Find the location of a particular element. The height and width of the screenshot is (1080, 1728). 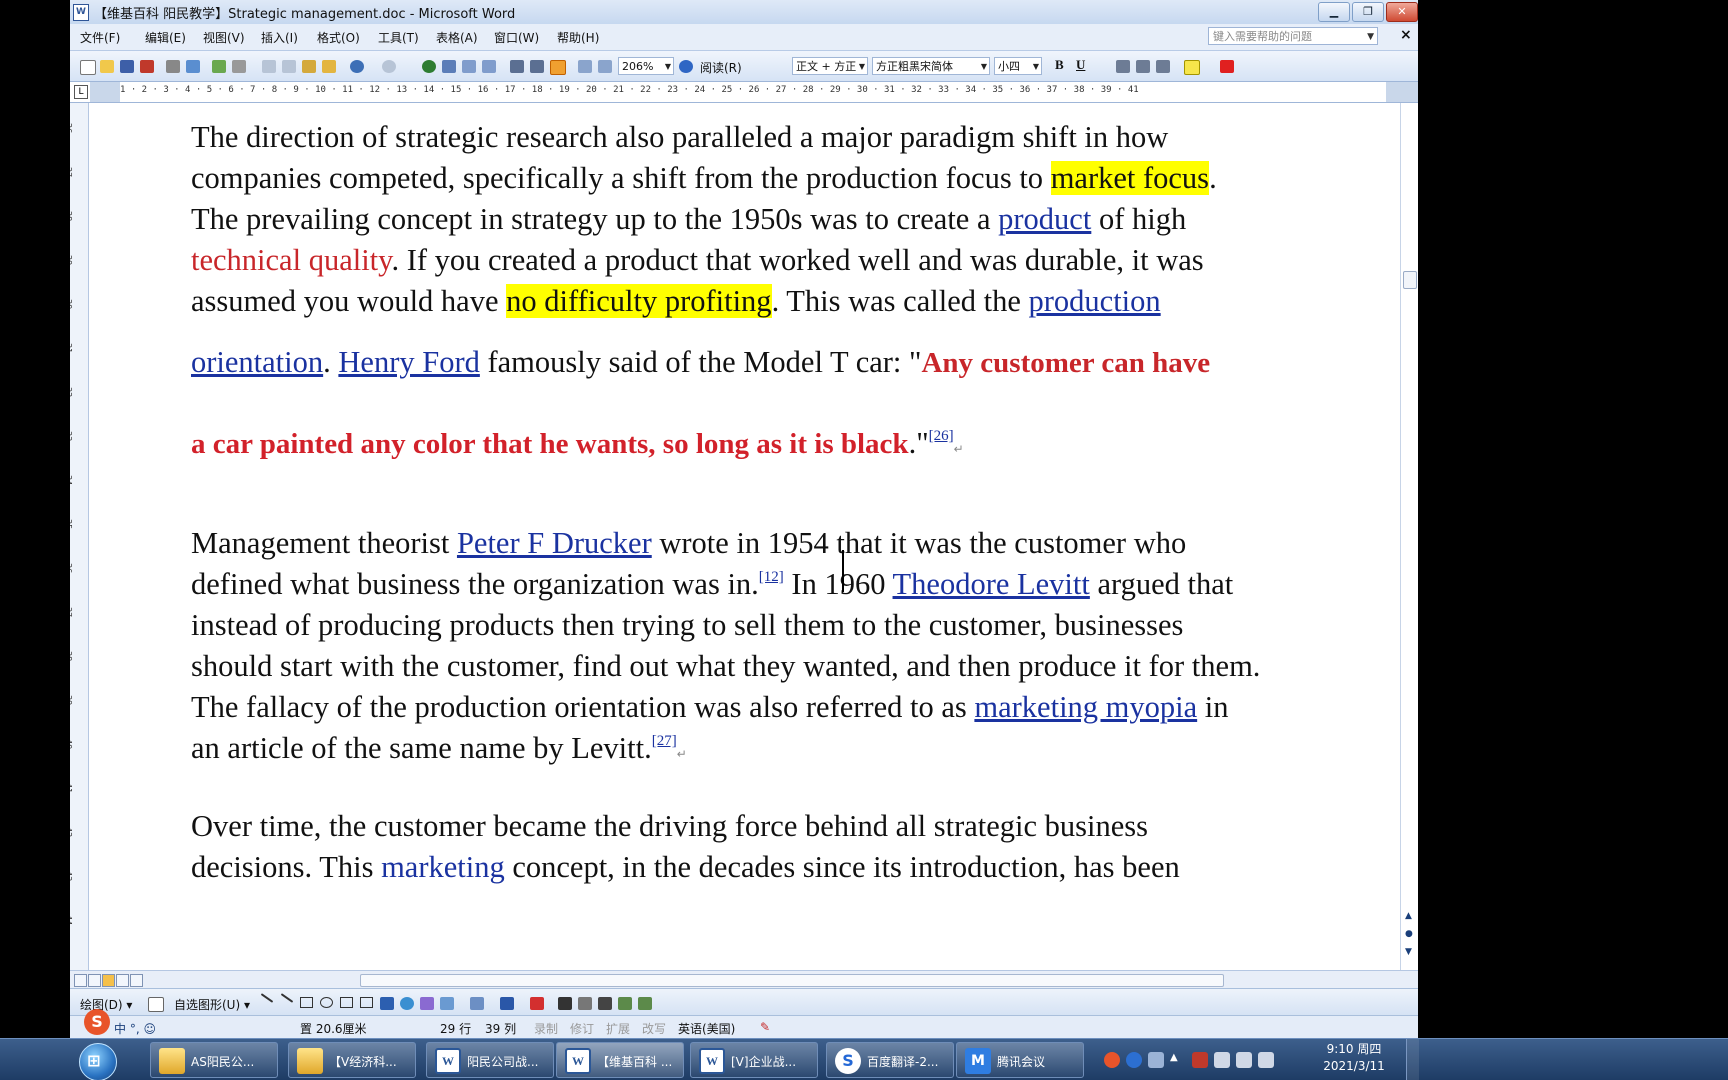

font-size-select: 小四 ▼ is located at coordinates (1018, 66).